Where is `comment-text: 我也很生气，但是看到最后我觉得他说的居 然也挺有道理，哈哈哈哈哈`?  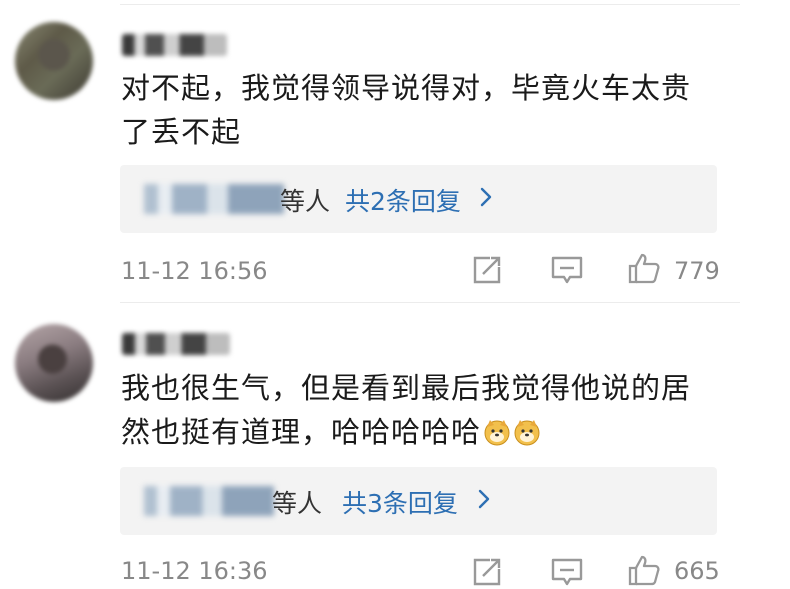
comment-text: 我也很生气，但是看到最后我觉得他说的居 然也挺有道理，哈哈哈哈哈 is located at coordinates (421, 410).